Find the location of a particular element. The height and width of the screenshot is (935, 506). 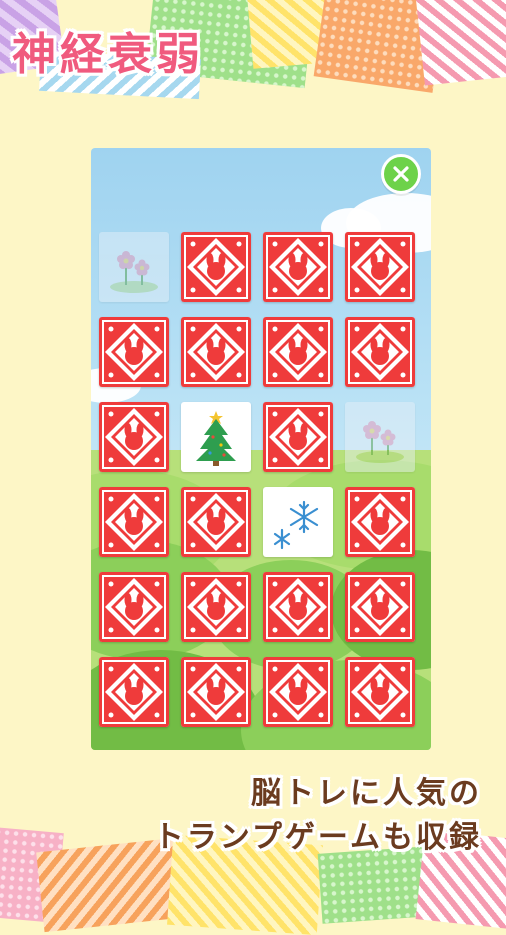

card-christmas-tree is located at coordinates (216, 437).